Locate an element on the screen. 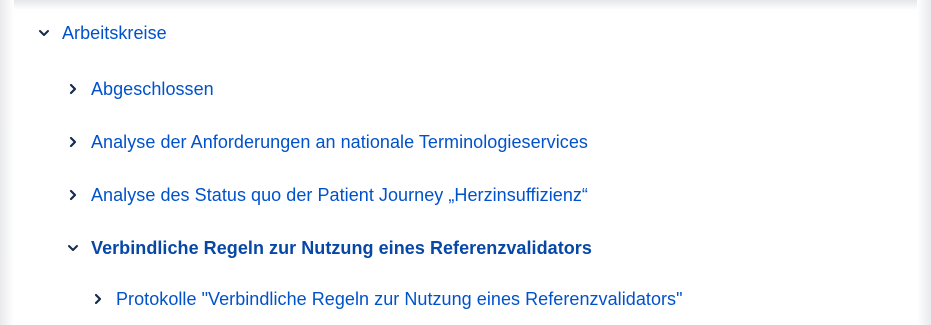 The height and width of the screenshot is (325, 931). tree-item-arbeitskreise: Arbeitskreise is located at coordinates (102, 33).